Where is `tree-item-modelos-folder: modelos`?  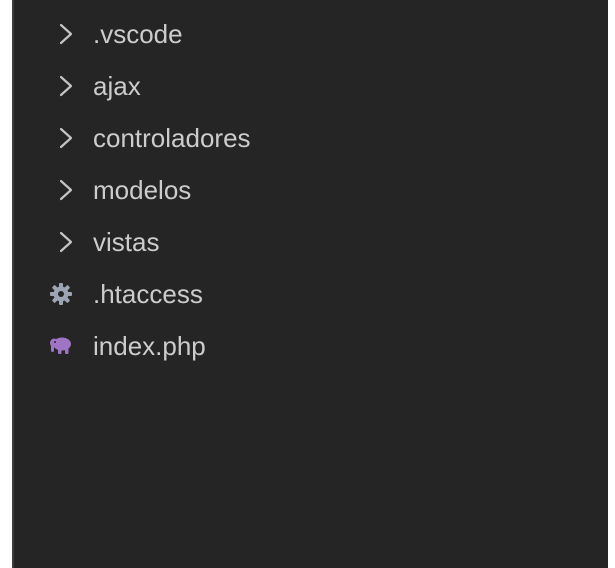 tree-item-modelos-folder: modelos is located at coordinates (310, 190).